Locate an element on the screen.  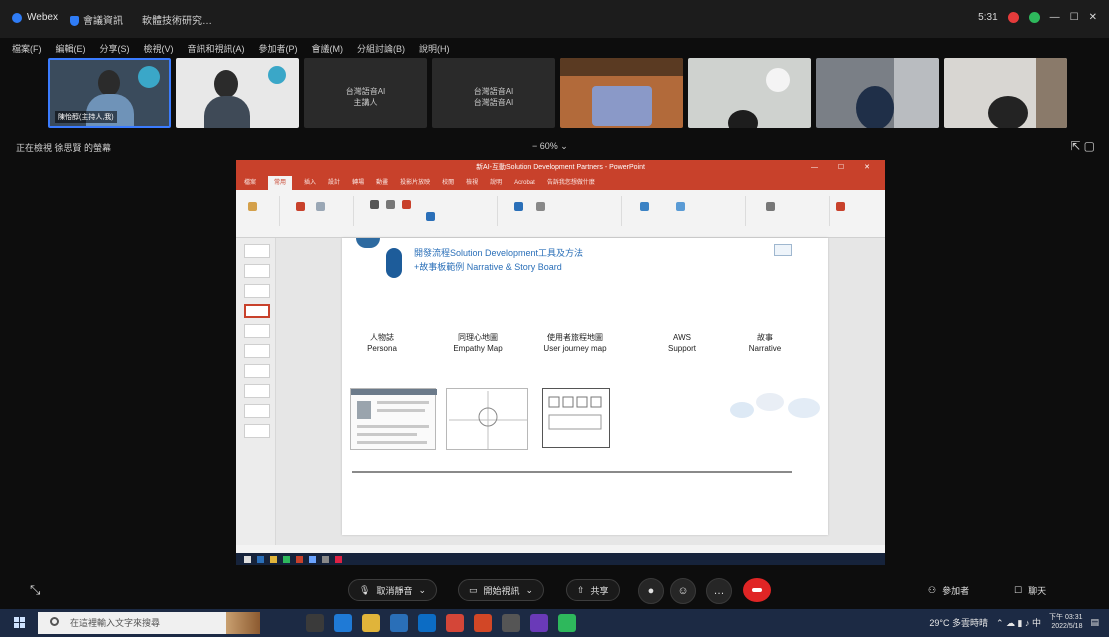
mail-icon is located at coordinates (427, 623).